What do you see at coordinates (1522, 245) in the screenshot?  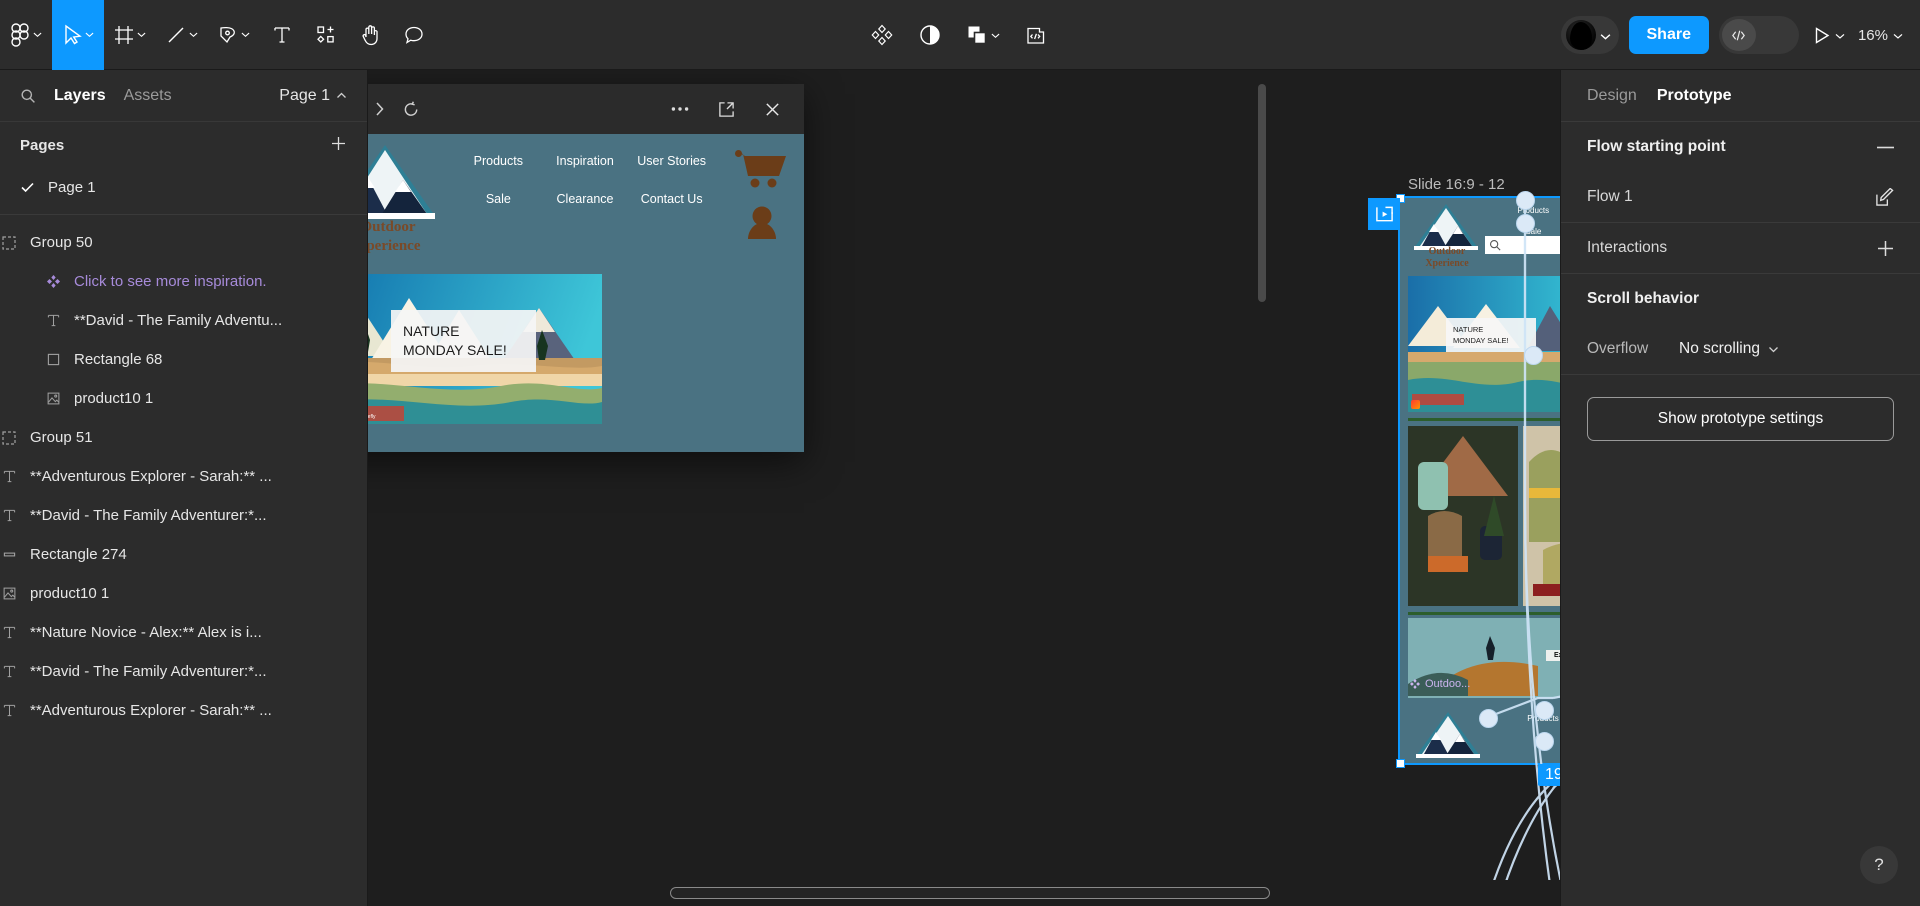 I see `artboard-search-input` at bounding box center [1522, 245].